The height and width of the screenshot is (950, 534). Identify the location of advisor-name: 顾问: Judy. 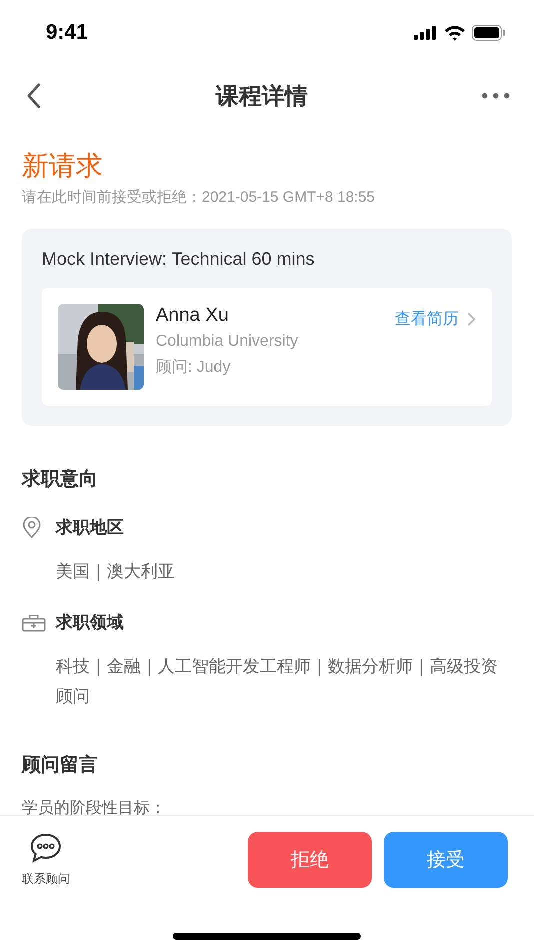
(194, 368).